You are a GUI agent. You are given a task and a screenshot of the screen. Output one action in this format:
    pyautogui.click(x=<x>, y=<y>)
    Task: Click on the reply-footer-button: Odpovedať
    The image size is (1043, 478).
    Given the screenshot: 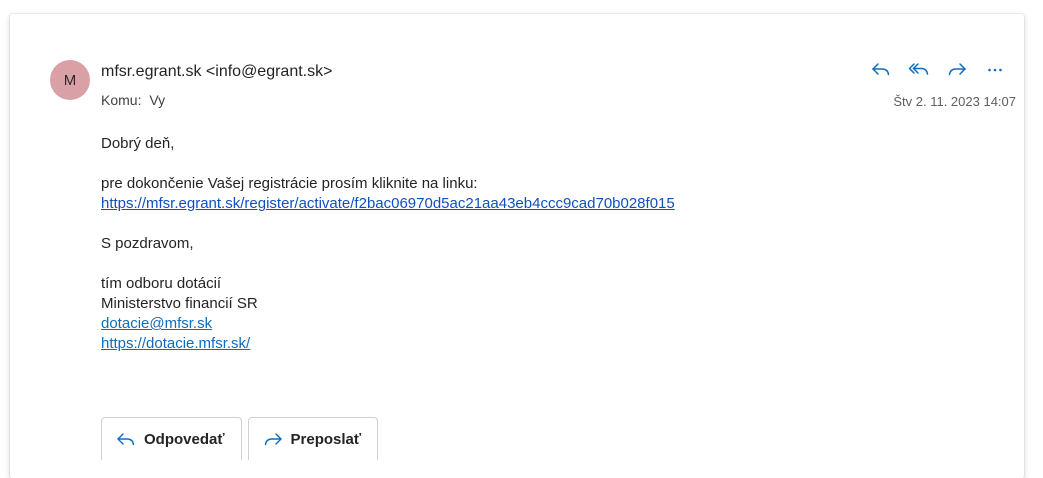 What is the action you would take?
    pyautogui.click(x=171, y=438)
    